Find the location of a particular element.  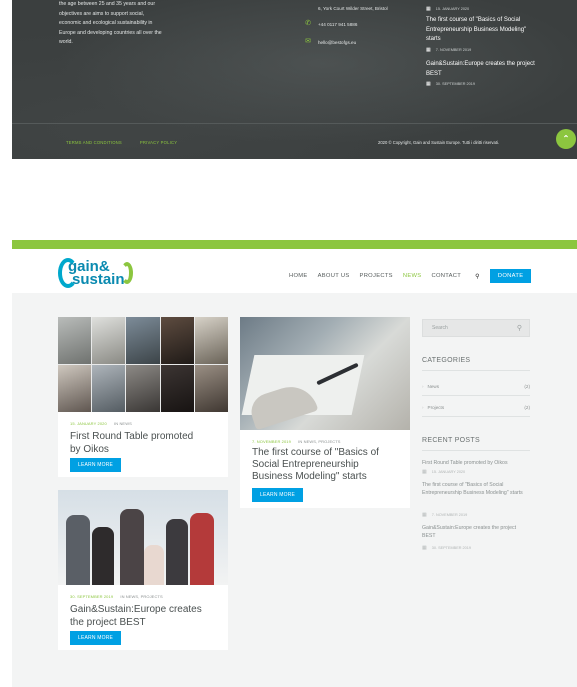

nav-contact: CONTACT is located at coordinates (446, 276).